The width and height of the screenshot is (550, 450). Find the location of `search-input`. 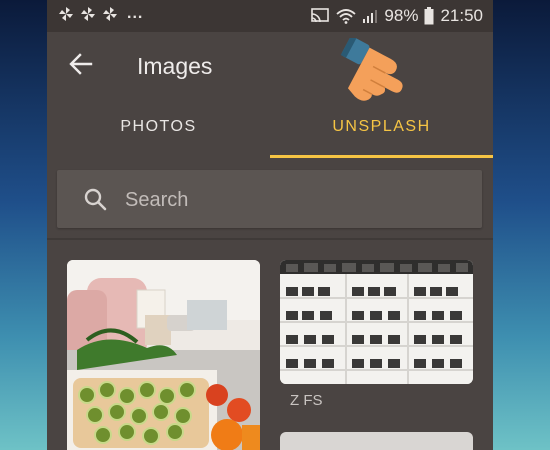

search-input is located at coordinates (295, 200).